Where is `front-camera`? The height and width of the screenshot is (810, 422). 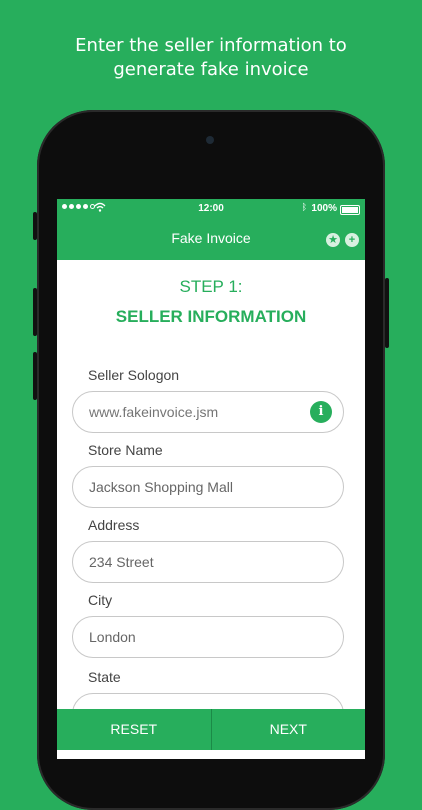
front-camera is located at coordinates (210, 140).